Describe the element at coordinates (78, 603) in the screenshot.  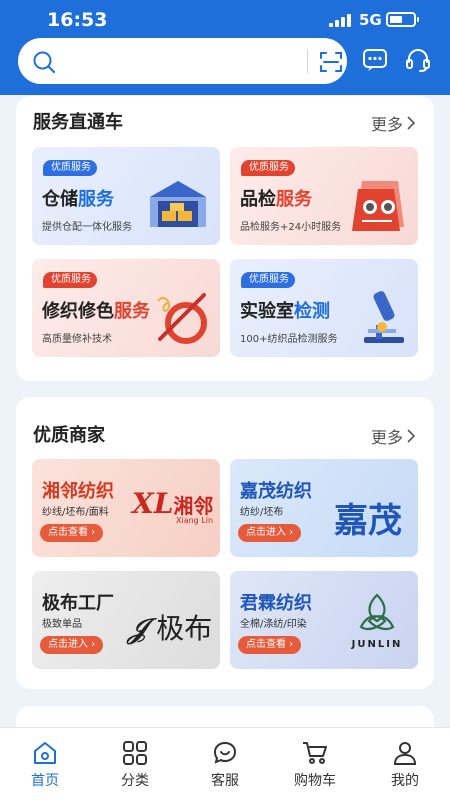
I see `merchant-name: 极布工厂` at that location.